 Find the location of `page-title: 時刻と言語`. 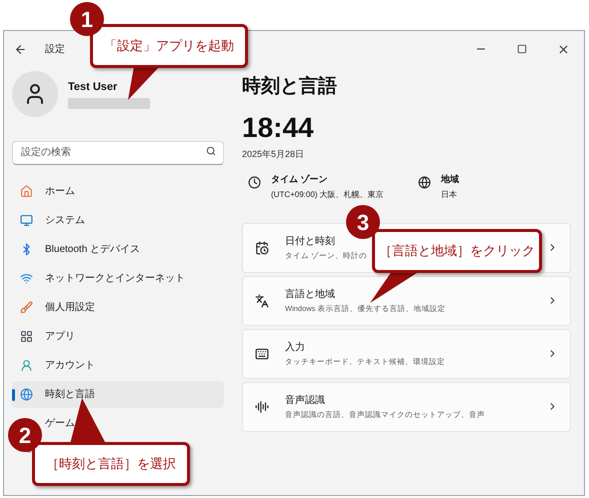

page-title: 時刻と言語 is located at coordinates (290, 86).